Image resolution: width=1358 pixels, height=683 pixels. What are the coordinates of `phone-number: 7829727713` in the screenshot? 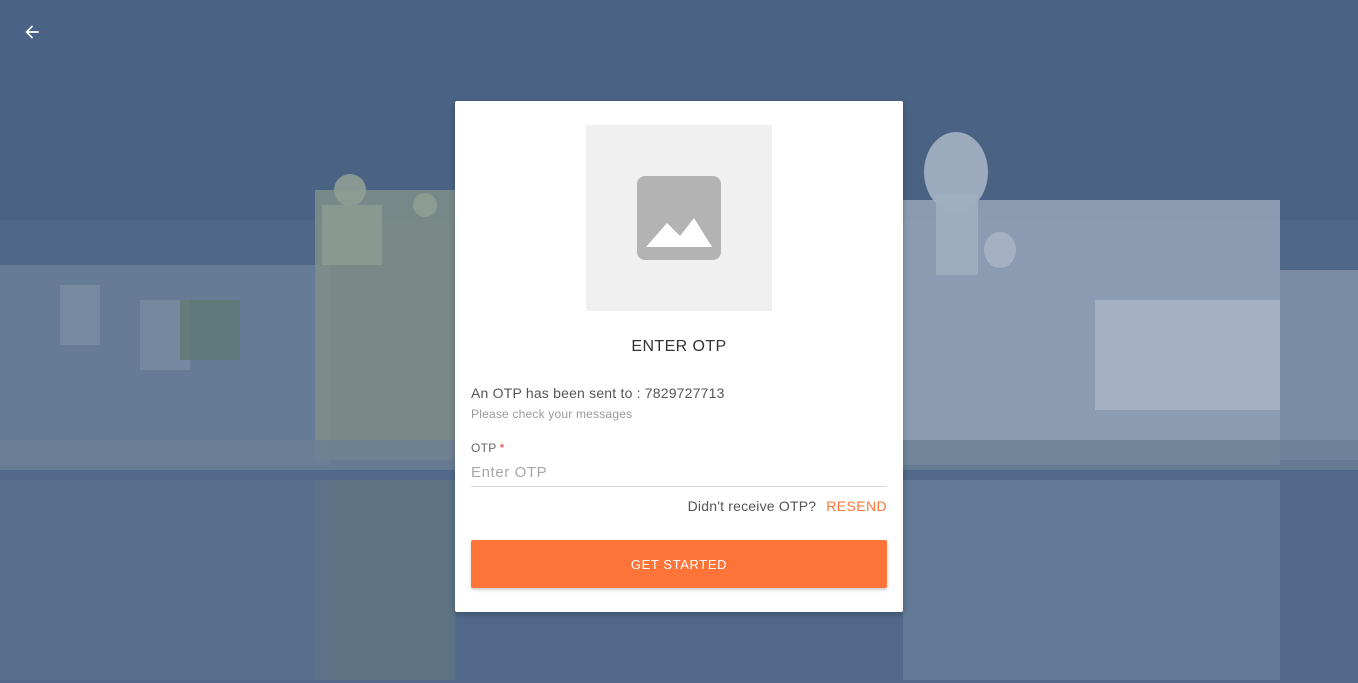 It's located at (684, 393).